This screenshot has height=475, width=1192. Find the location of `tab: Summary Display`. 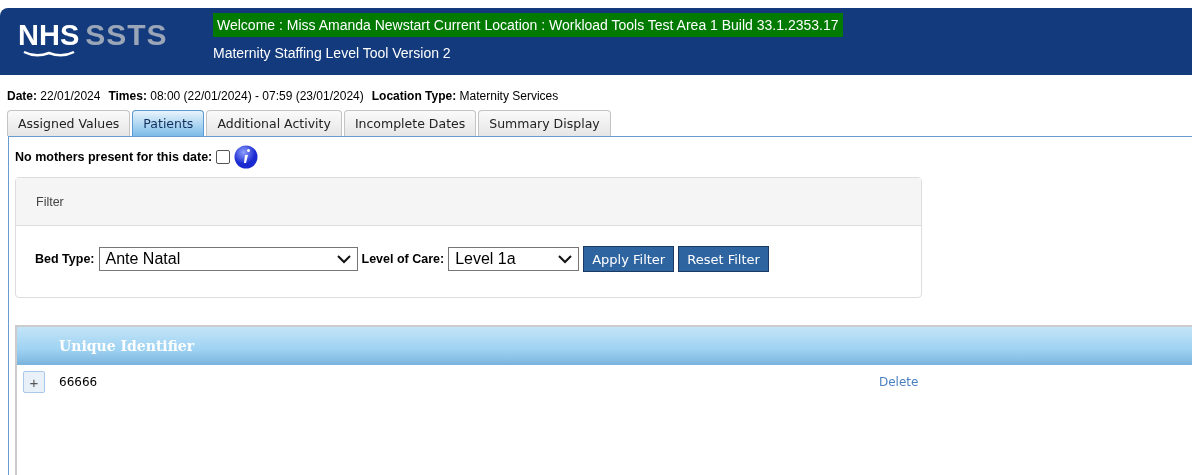

tab: Summary Display is located at coordinates (544, 123).